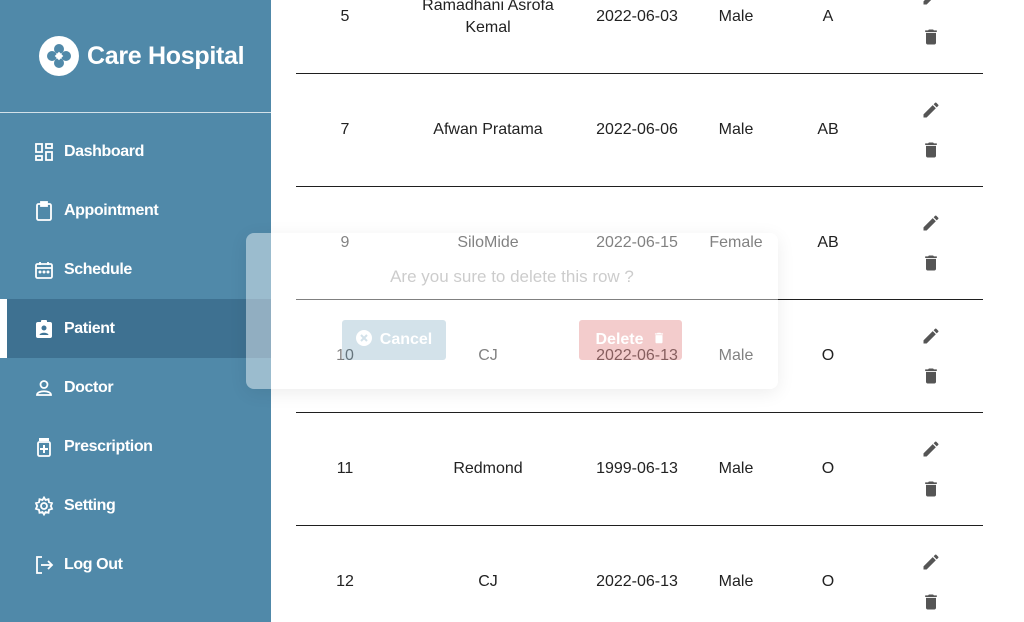 The width and height of the screenshot is (1024, 622). What do you see at coordinates (637, 581) in the screenshot?
I see `patient-birth-date: 2022-06-13` at bounding box center [637, 581].